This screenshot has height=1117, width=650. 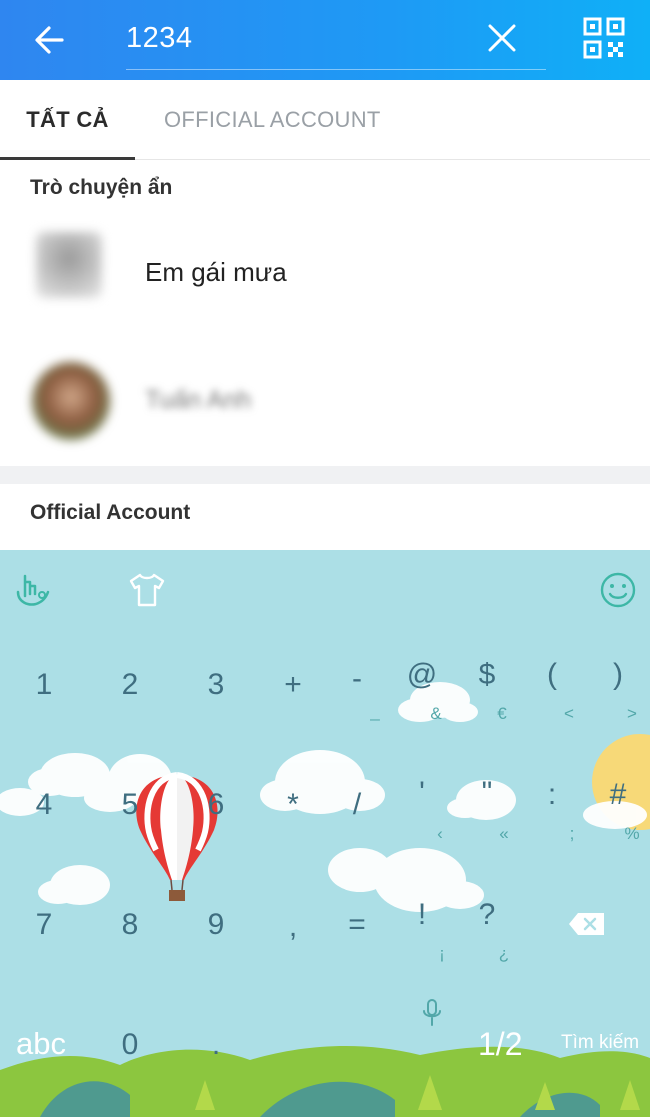 What do you see at coordinates (110, 512) in the screenshot?
I see `section-title-official-account: Official Account` at bounding box center [110, 512].